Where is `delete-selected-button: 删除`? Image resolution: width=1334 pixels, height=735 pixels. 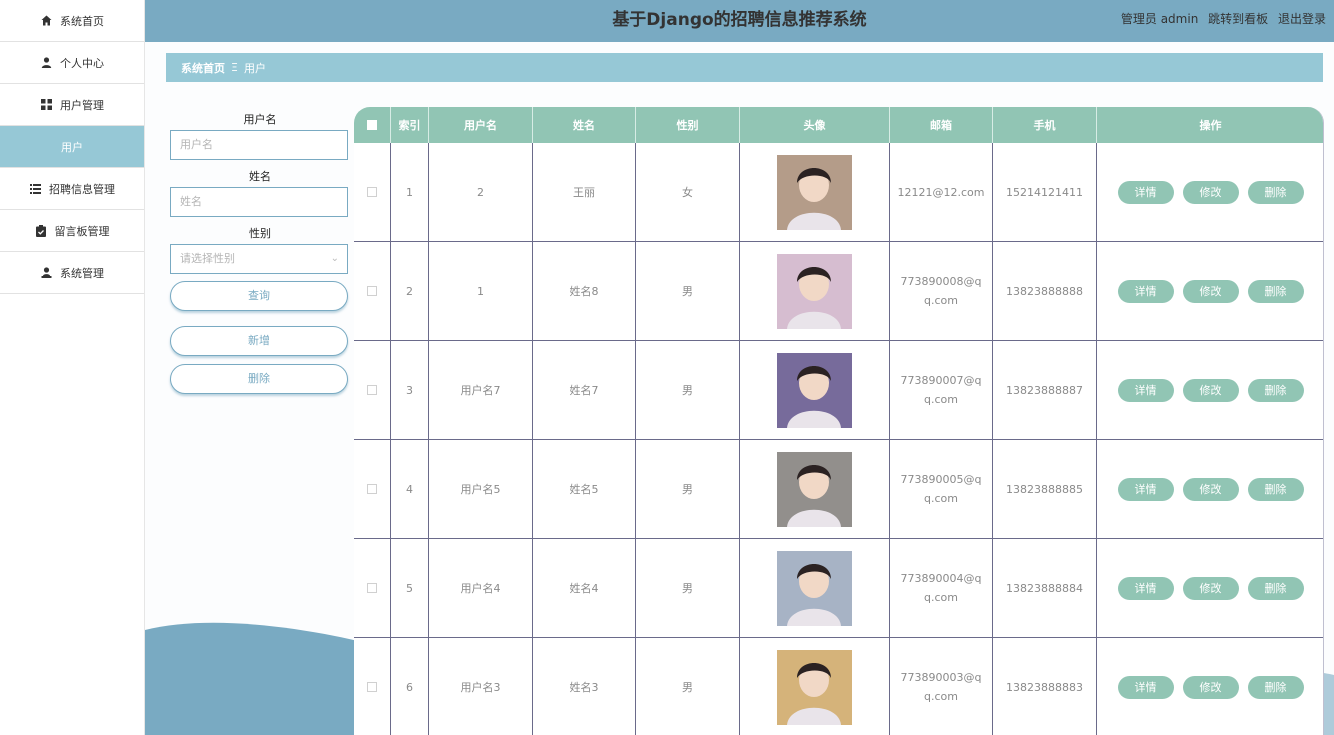 delete-selected-button: 删除 is located at coordinates (259, 379).